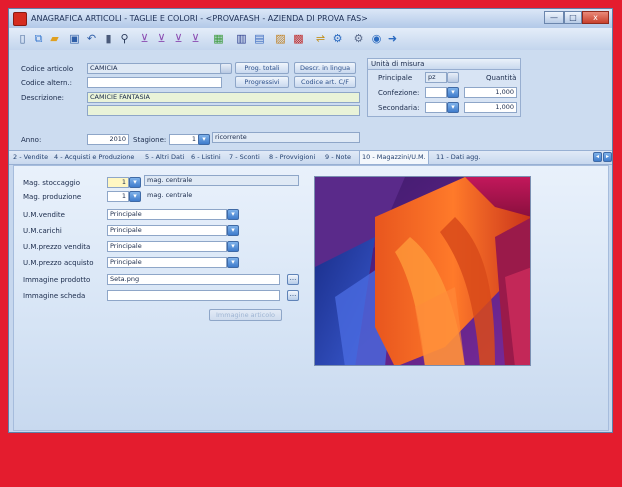 Image resolution: width=622 pixels, height=487 pixels. Describe the element at coordinates (108, 38) in the screenshot. I see `delete-icon: ▮` at that location.